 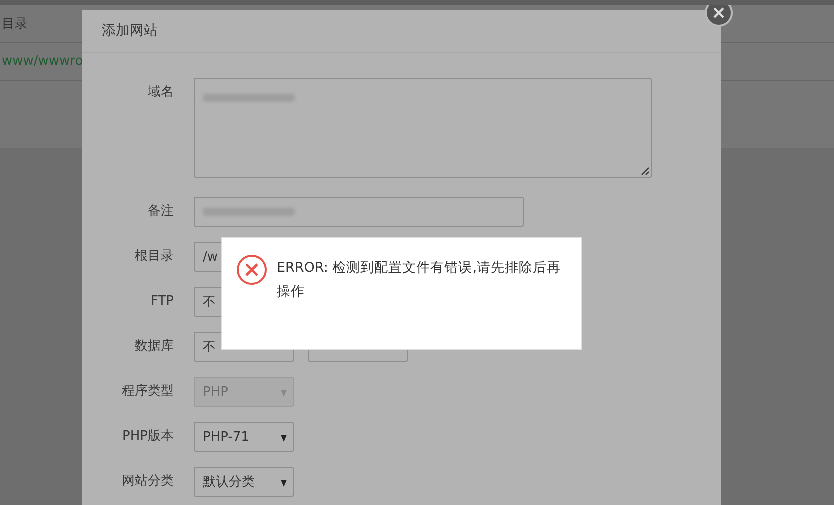 What do you see at coordinates (15, 24) in the screenshot?
I see `column-header: 目录` at bounding box center [15, 24].